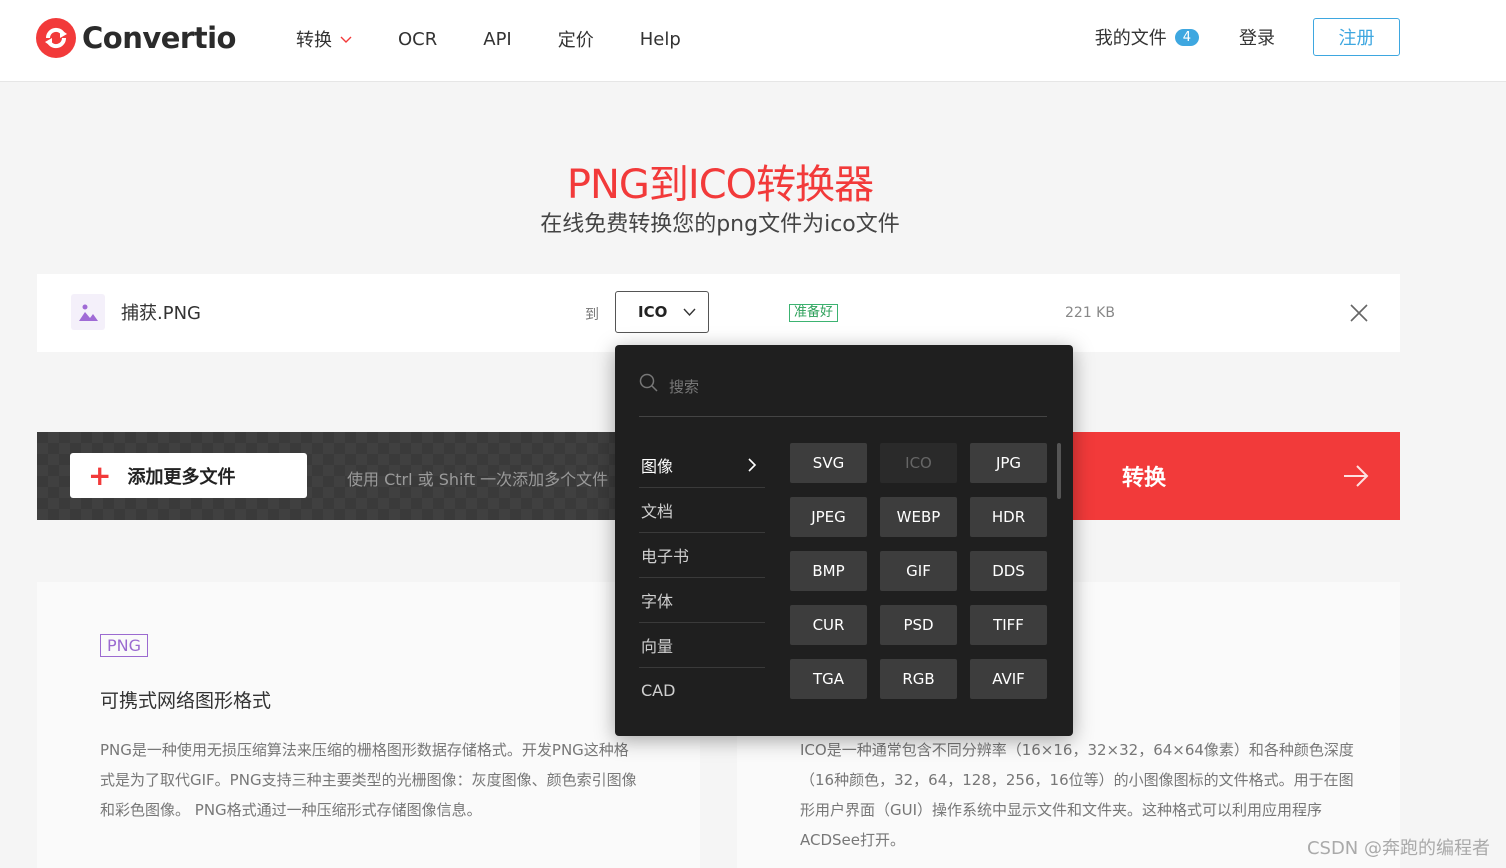  I want to click on category-vector: 向量, so click(702, 645).